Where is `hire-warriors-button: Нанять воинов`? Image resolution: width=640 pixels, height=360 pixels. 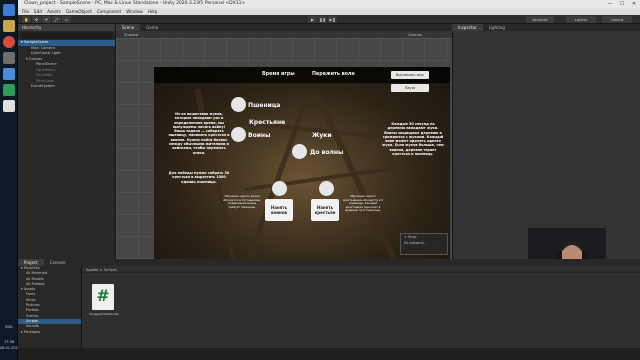 hire-warriors-button: Нанять воинов is located at coordinates (279, 210).